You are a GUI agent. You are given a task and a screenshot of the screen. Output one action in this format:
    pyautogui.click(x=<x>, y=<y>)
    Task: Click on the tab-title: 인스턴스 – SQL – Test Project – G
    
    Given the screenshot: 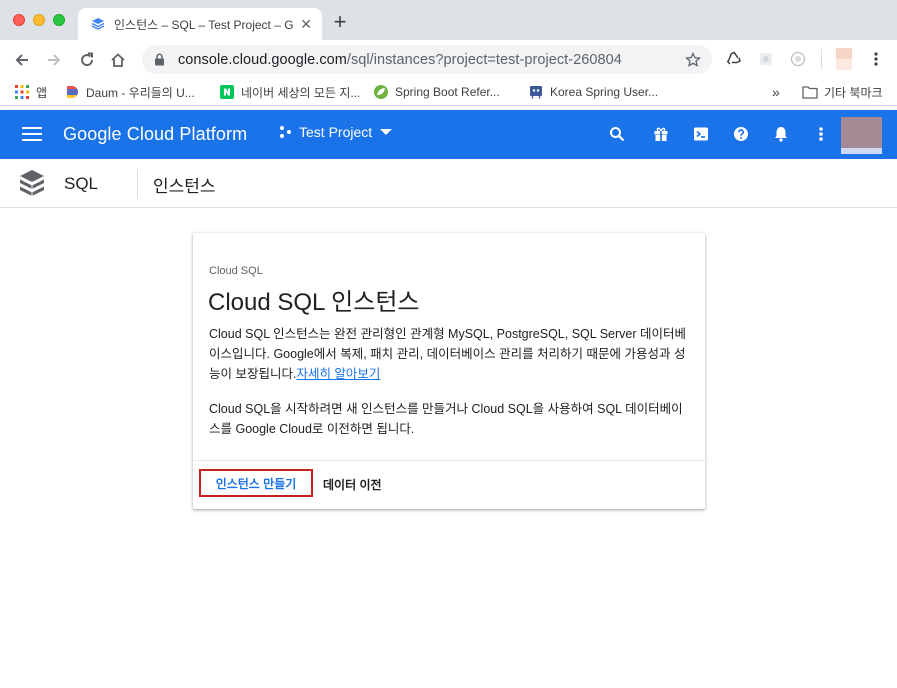 What is the action you would take?
    pyautogui.click(x=204, y=24)
    